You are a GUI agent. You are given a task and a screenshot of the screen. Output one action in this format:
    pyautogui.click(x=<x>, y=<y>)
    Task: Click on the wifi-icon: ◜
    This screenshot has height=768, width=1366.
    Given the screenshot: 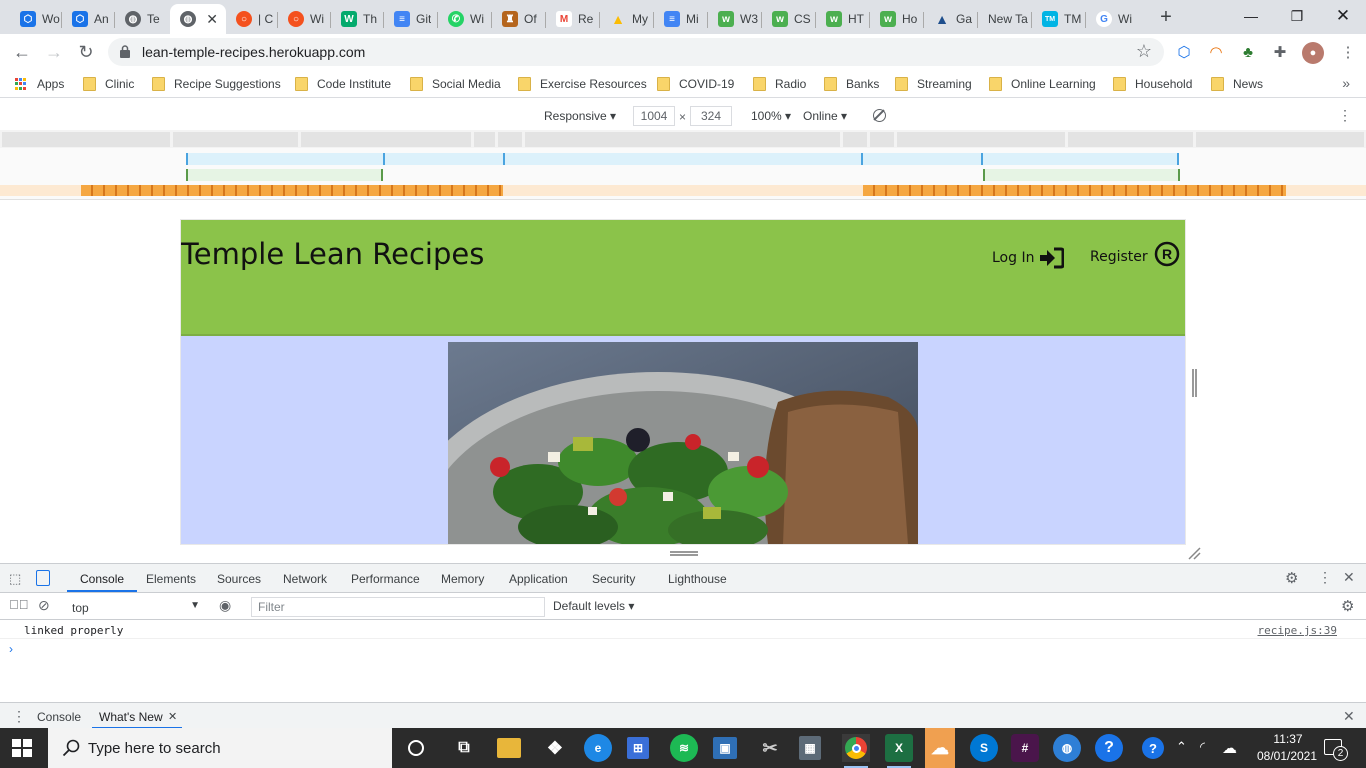 What is the action you would take?
    pyautogui.click(x=1202, y=747)
    